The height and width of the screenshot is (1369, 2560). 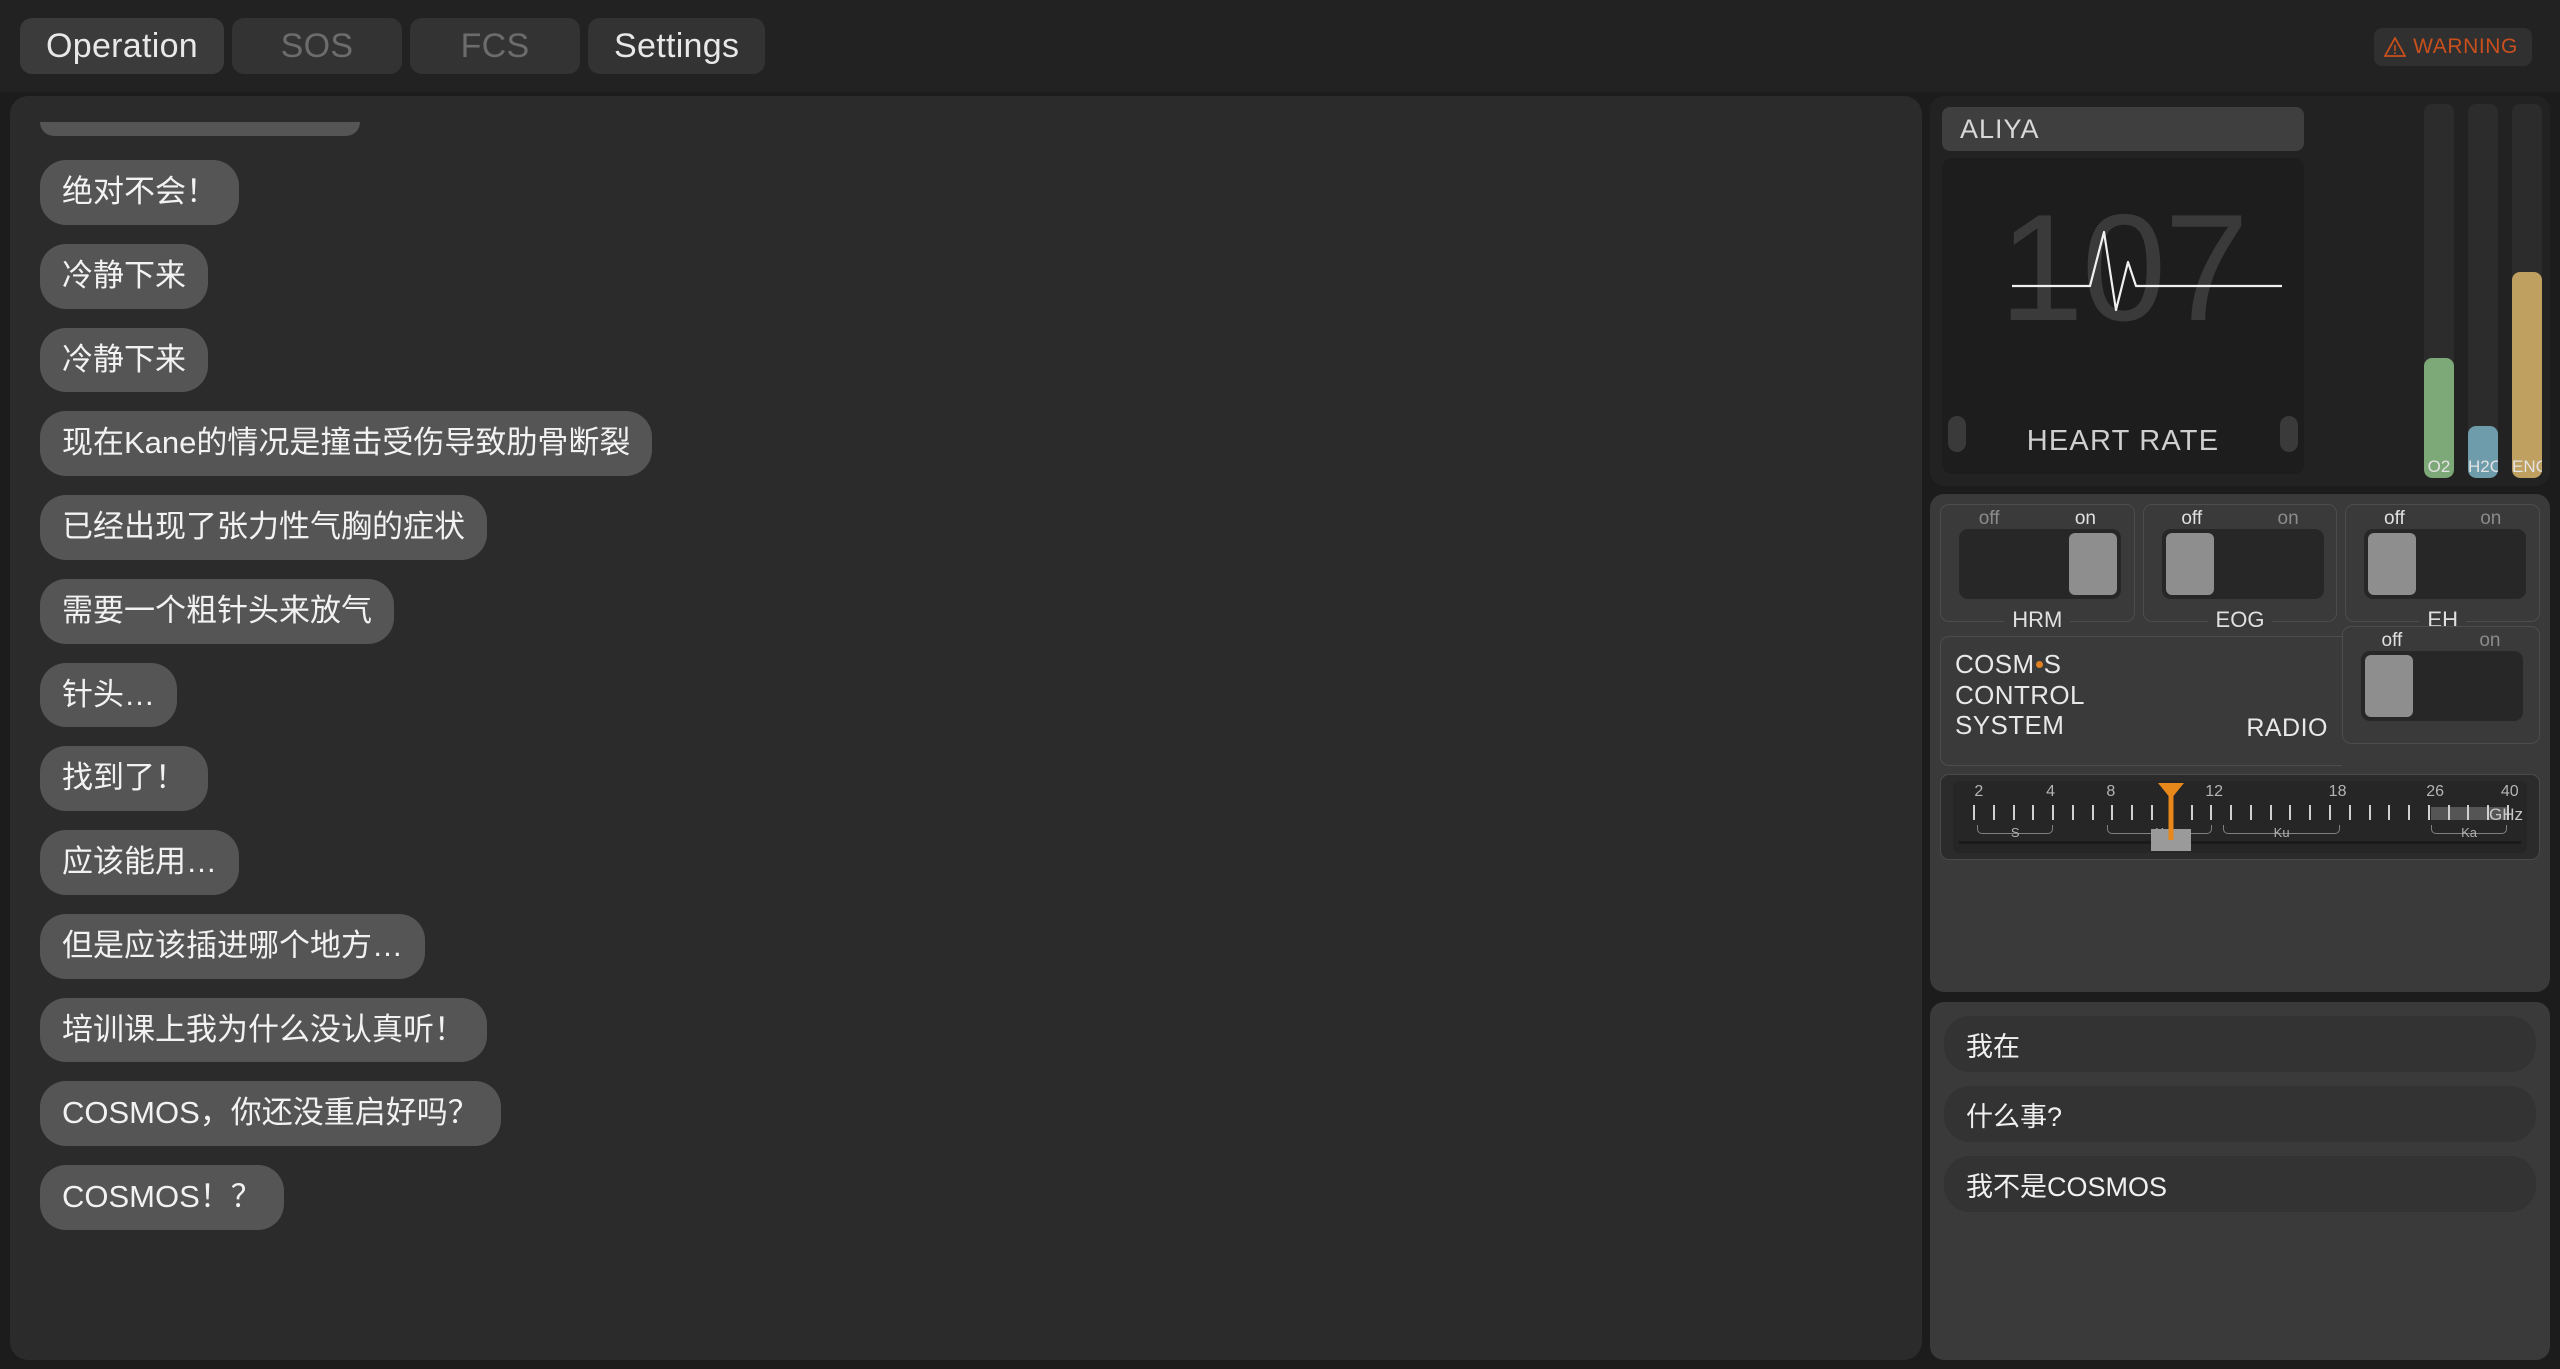 I want to click on tab-sos: SOS, so click(x=317, y=46).